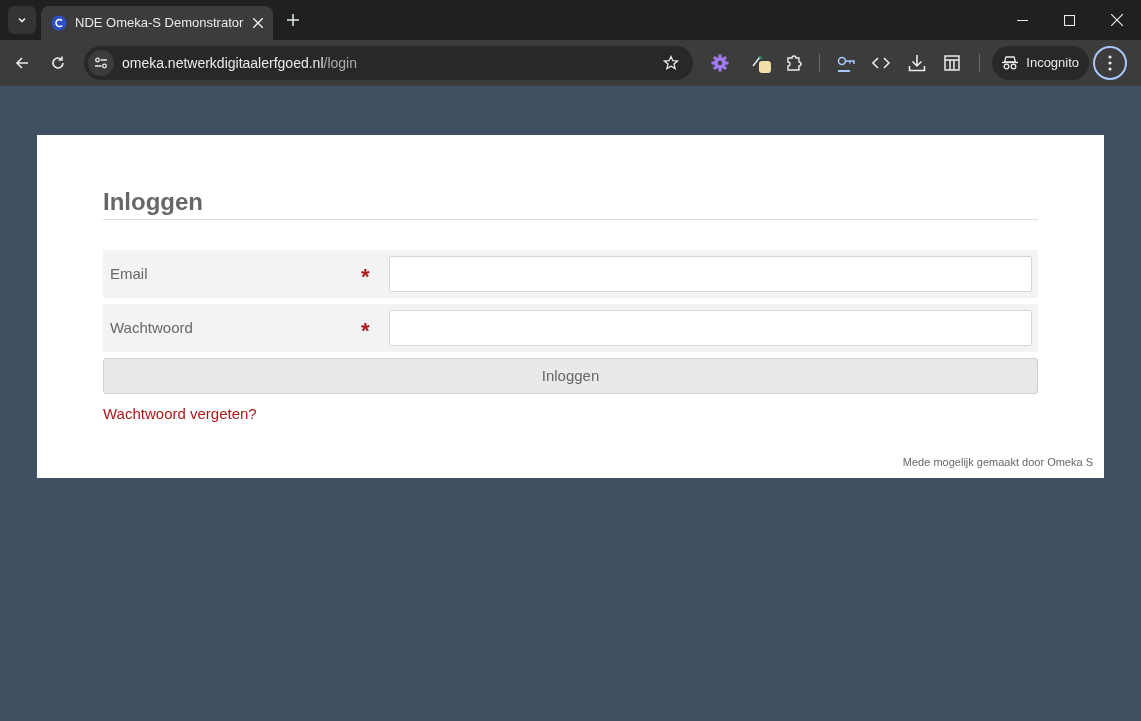 The height and width of the screenshot is (721, 1141). What do you see at coordinates (952, 63) in the screenshot?
I see `side-panel-icon` at bounding box center [952, 63].